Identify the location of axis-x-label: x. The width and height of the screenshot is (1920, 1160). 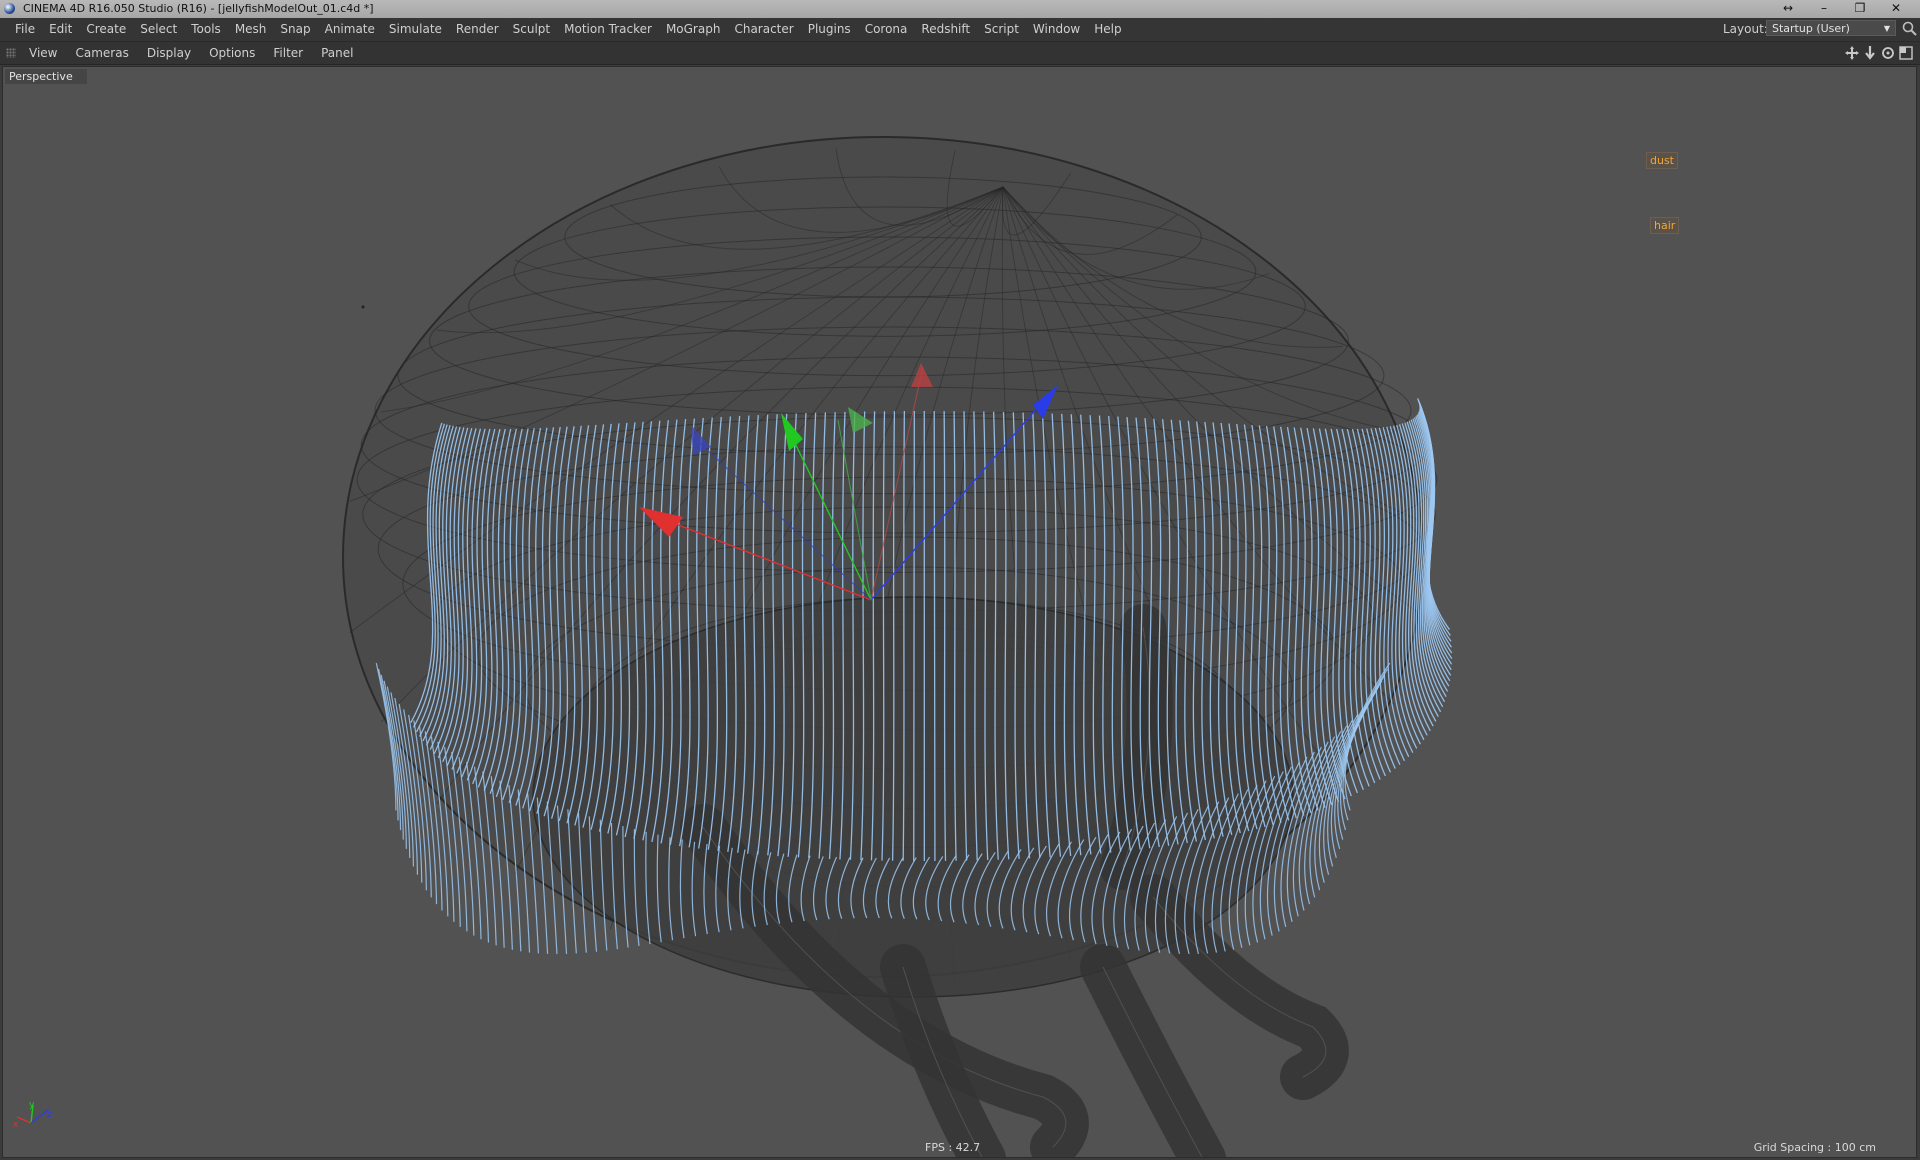
(16, 1125).